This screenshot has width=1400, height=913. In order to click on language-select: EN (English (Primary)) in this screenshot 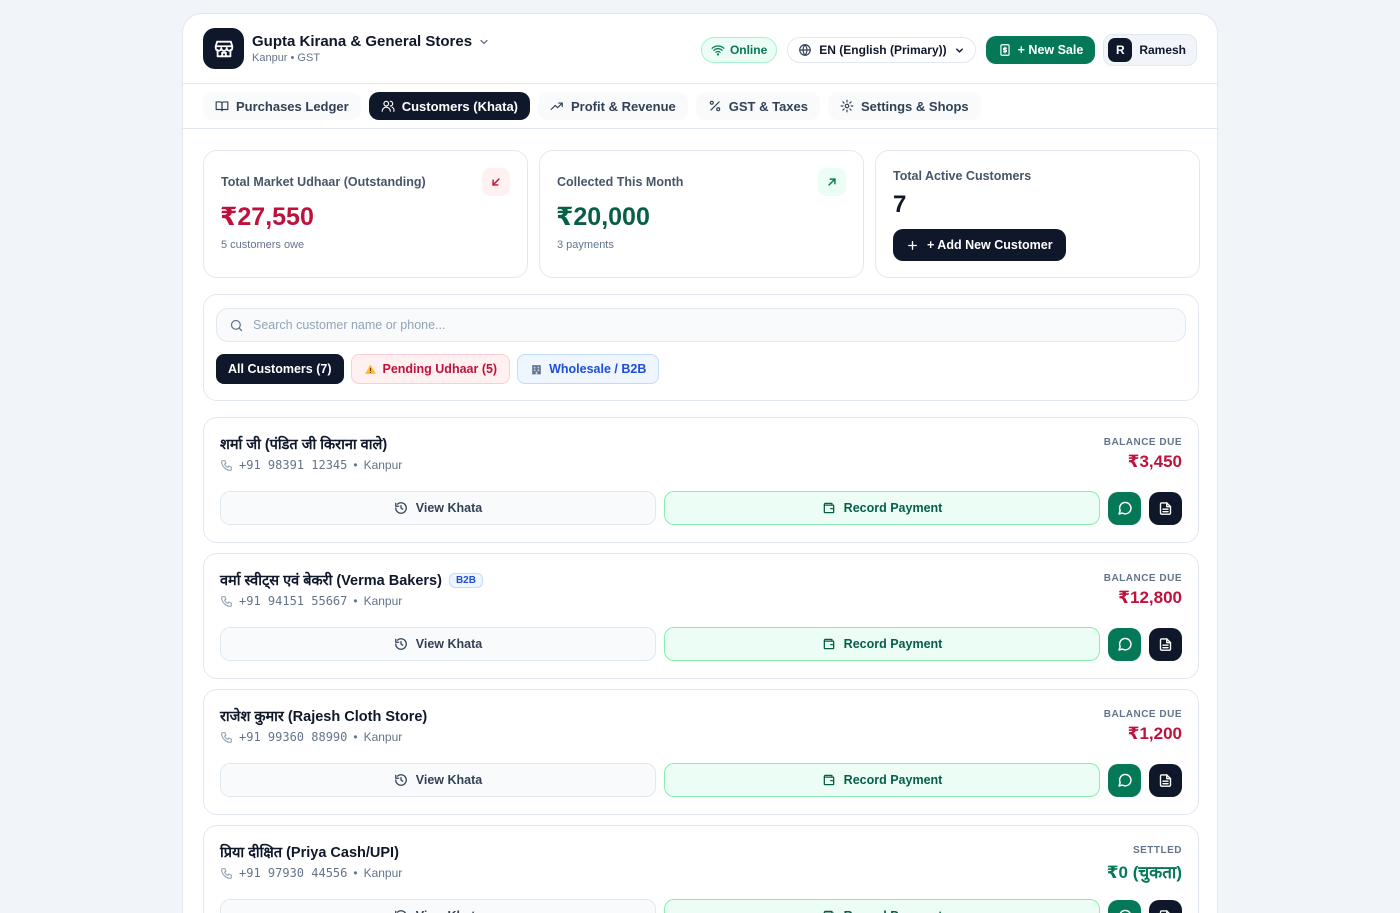, I will do `click(881, 50)`.